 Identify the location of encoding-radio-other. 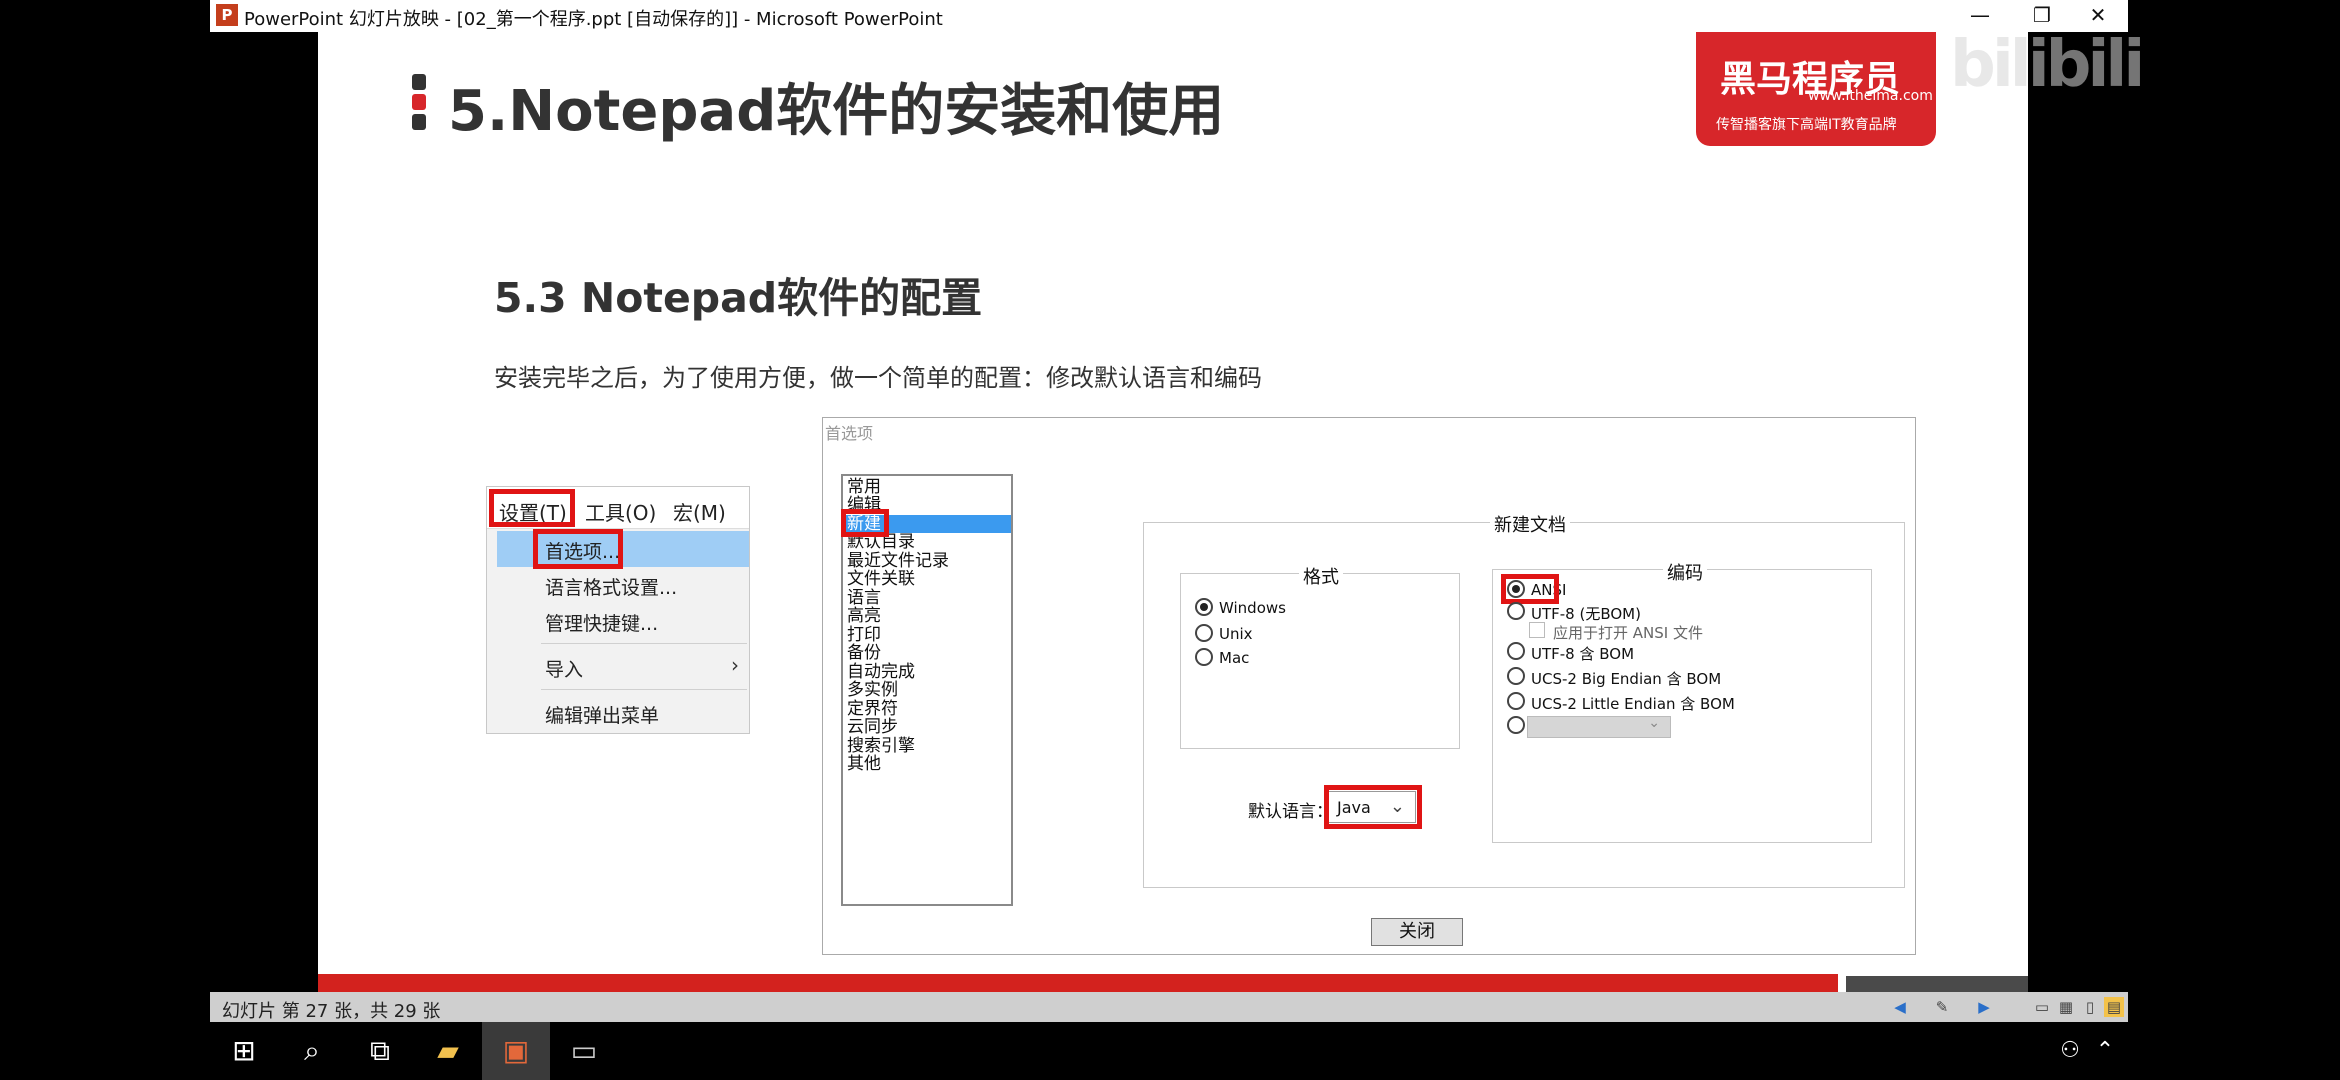
(1516, 725).